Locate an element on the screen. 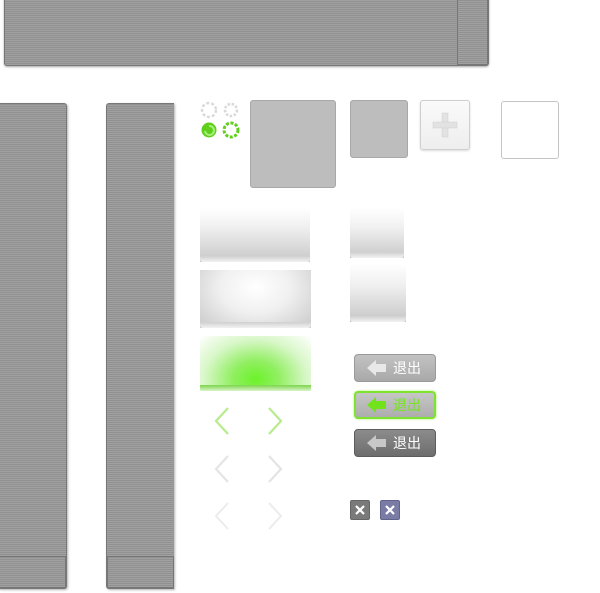  status-icons-group is located at coordinates (220, 120).